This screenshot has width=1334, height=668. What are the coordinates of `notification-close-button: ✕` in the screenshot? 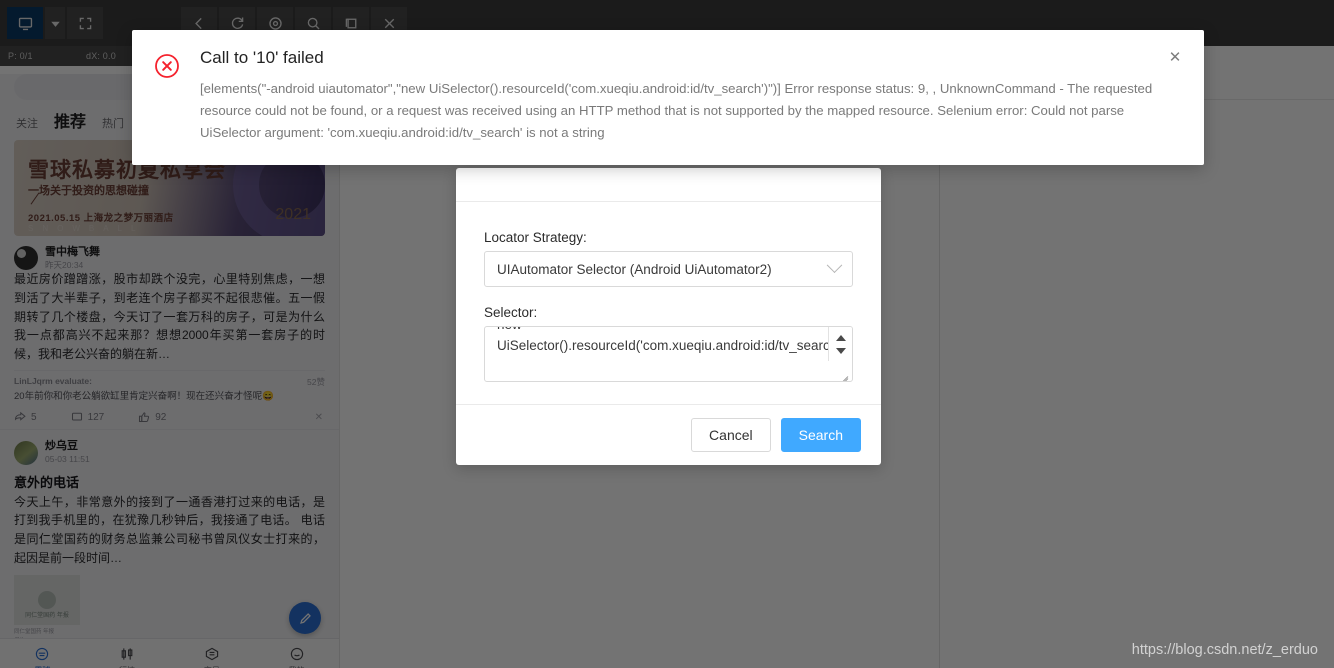 It's located at (1175, 57).